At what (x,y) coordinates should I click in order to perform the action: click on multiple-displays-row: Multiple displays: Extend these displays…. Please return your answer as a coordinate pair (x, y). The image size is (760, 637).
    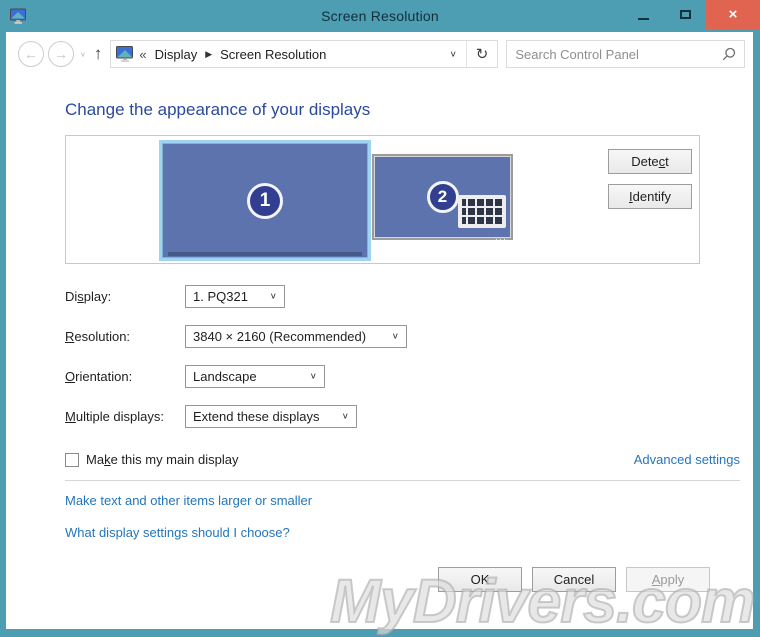
    Looking at the image, I should click on (385, 416).